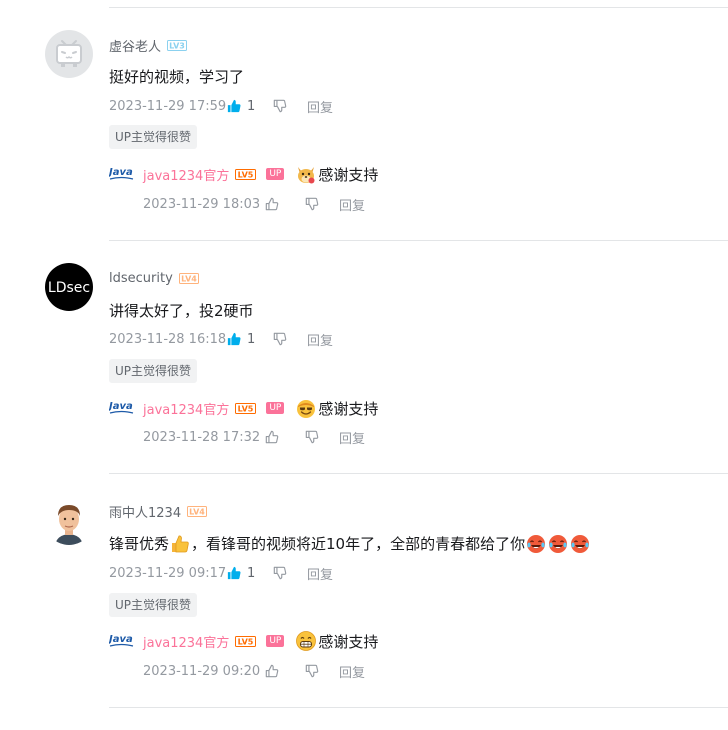  I want to click on dog-doge-emoji-icon, so click(306, 175).